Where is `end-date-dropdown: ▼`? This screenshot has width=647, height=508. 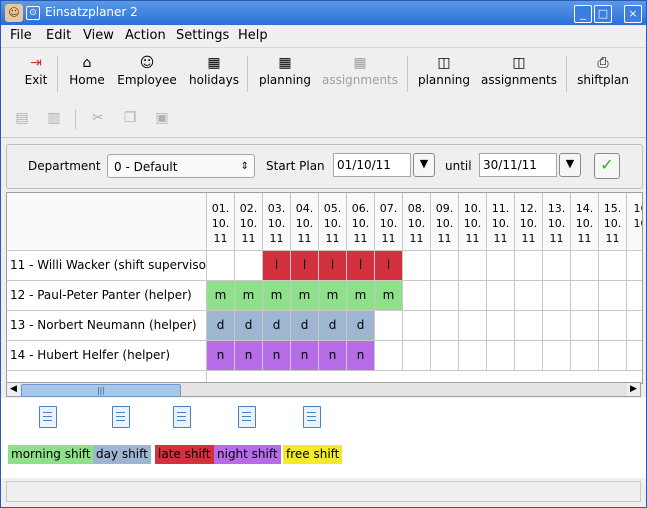
end-date-dropdown: ▼ is located at coordinates (570, 165).